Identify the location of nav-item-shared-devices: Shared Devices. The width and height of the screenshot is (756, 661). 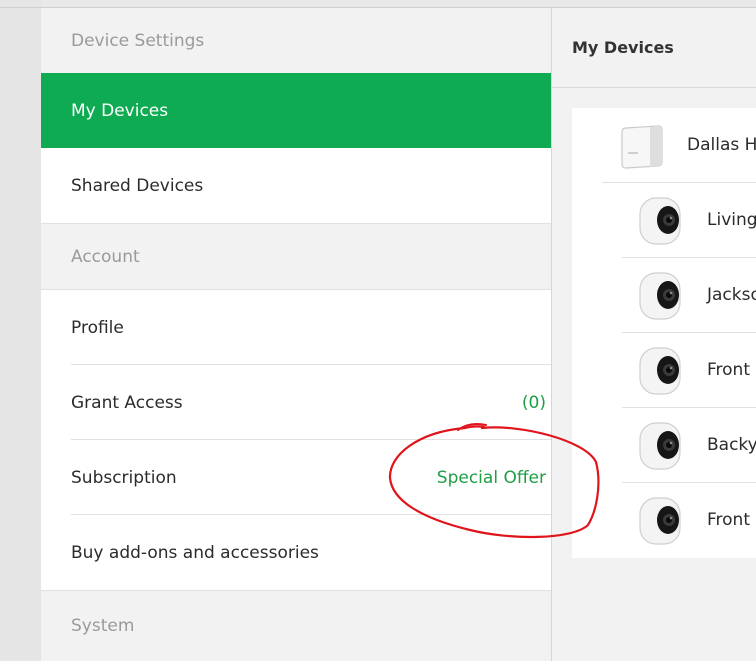
(296, 185).